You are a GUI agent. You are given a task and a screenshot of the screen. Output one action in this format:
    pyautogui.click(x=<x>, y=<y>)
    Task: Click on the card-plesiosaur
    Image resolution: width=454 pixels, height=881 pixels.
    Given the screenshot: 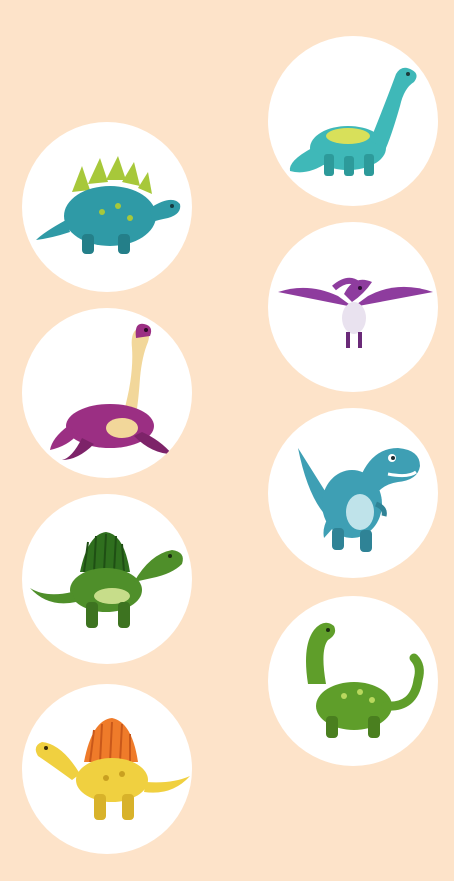 What is the action you would take?
    pyautogui.click(x=107, y=393)
    